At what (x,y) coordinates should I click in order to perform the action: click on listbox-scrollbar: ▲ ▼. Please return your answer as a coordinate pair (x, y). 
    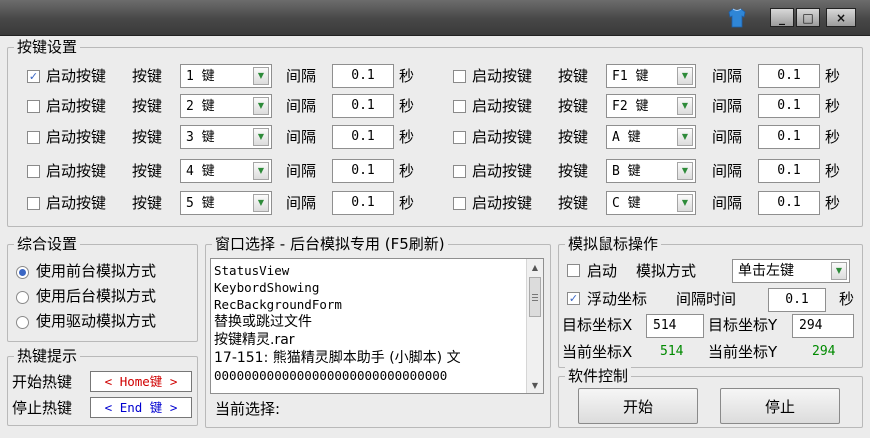
    Looking at the image, I should click on (534, 326).